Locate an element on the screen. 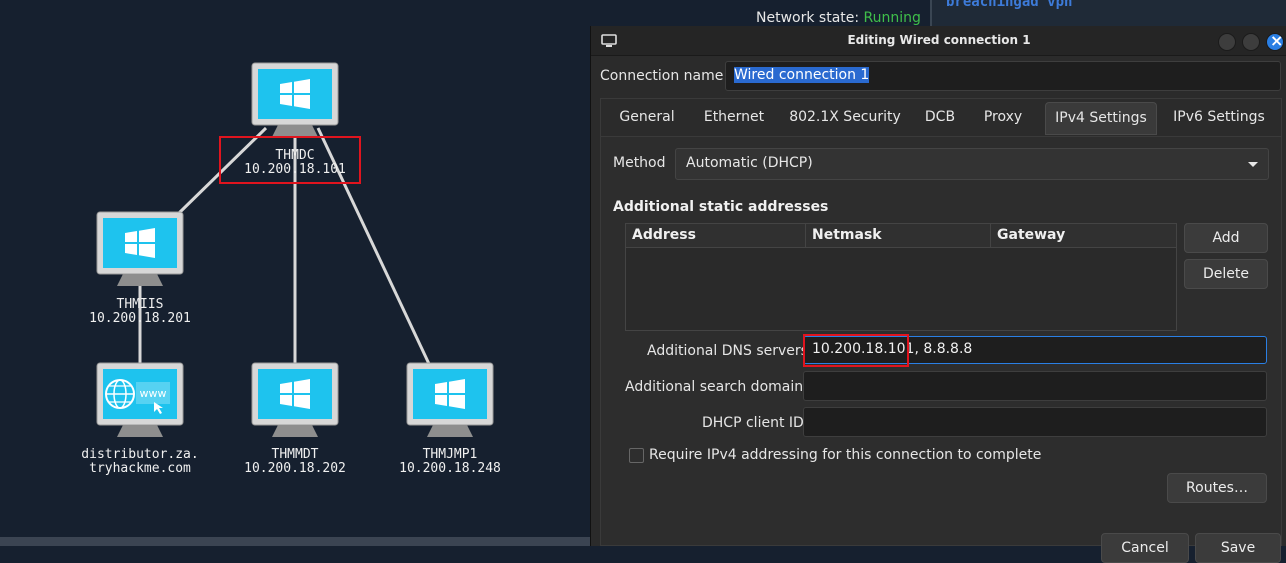 The image size is (1286, 563). network-state-value: Running is located at coordinates (892, 18).